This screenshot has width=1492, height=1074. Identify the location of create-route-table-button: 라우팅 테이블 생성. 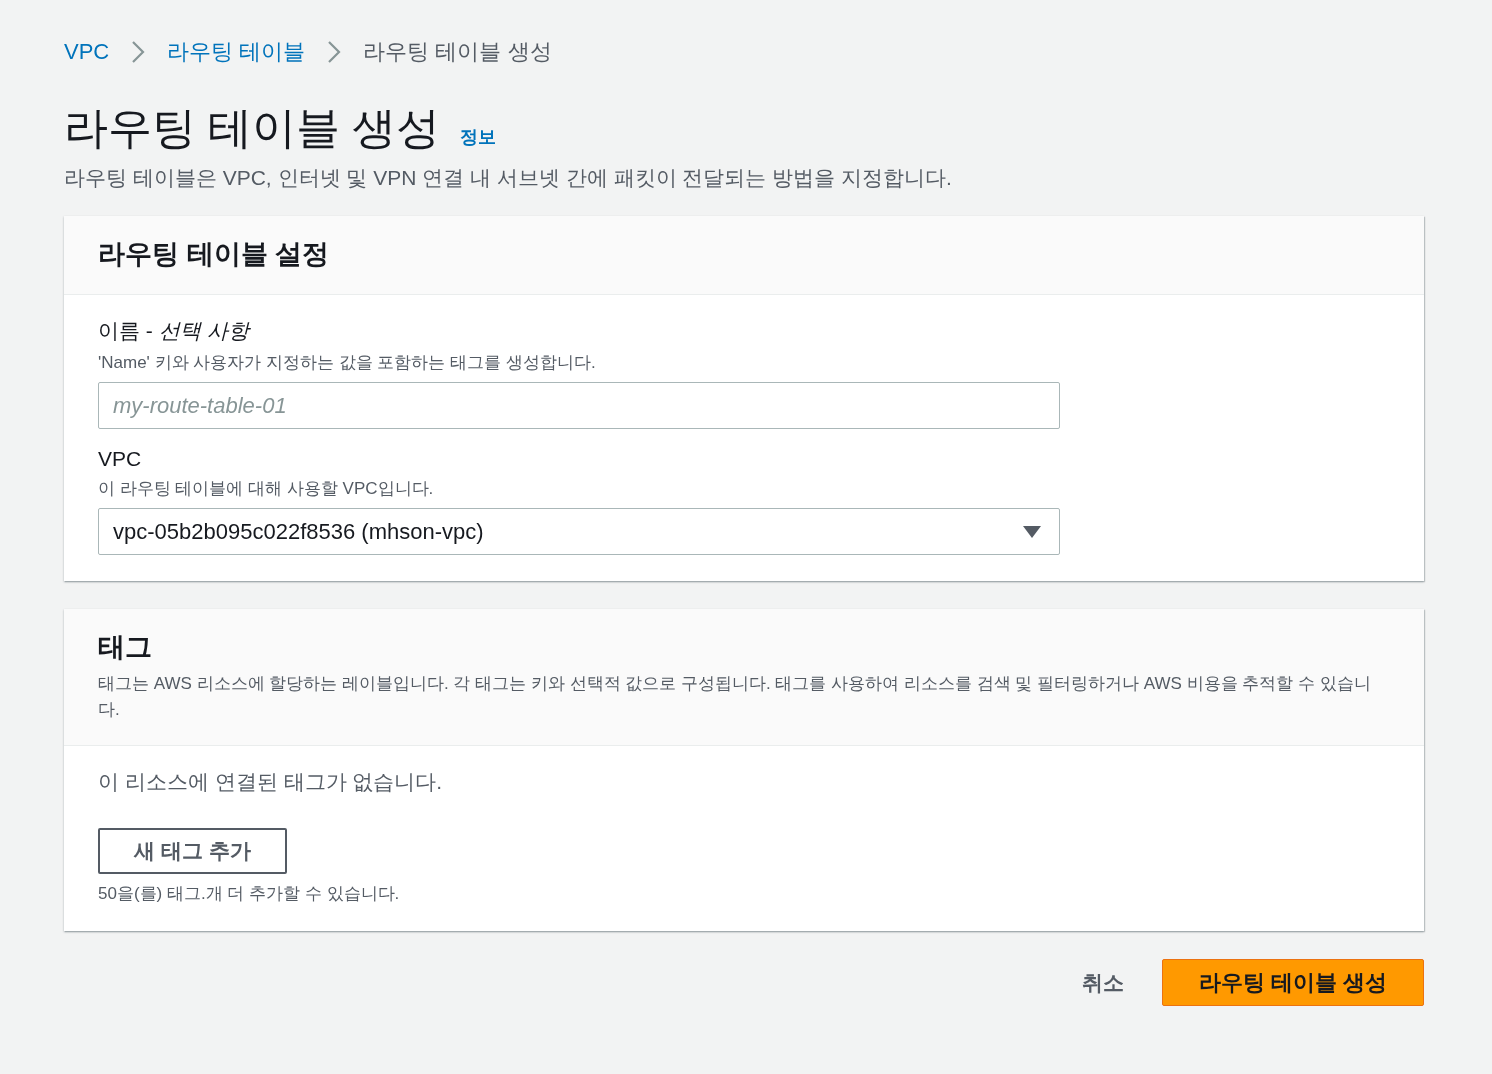
(1292, 983).